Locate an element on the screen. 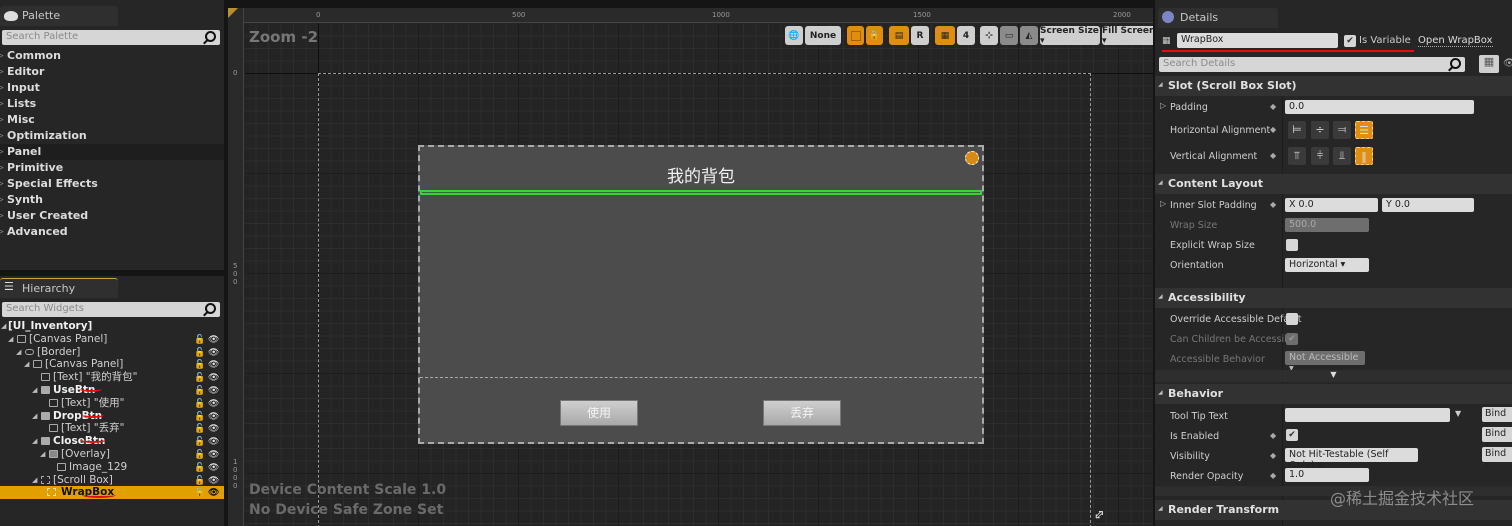 This screenshot has width=1512, height=526. section-behavior: Behavior is located at coordinates (1333, 394).